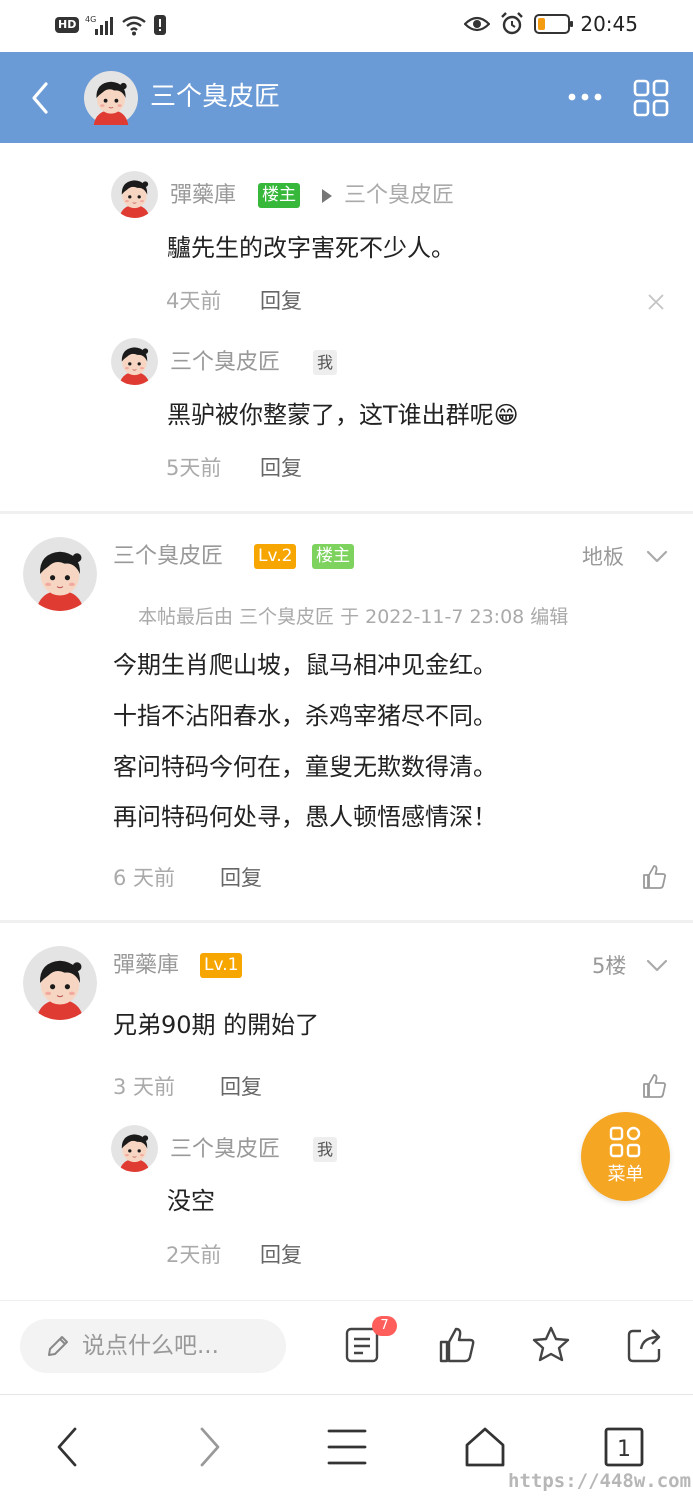 This screenshot has width=693, height=1500. I want to click on comment-time: 4天前, so click(194, 301).